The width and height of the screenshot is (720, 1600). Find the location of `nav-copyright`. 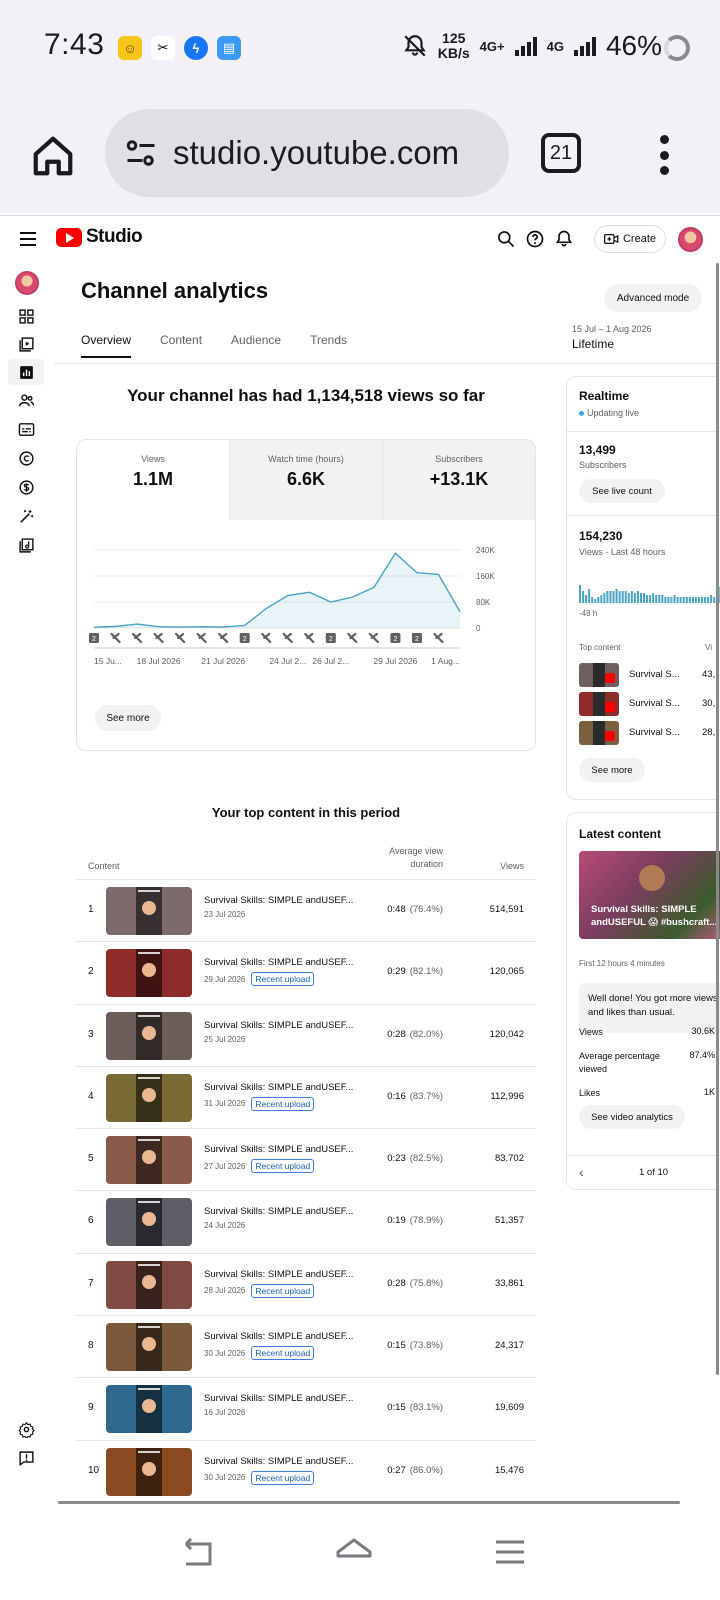

nav-copyright is located at coordinates (26, 458).